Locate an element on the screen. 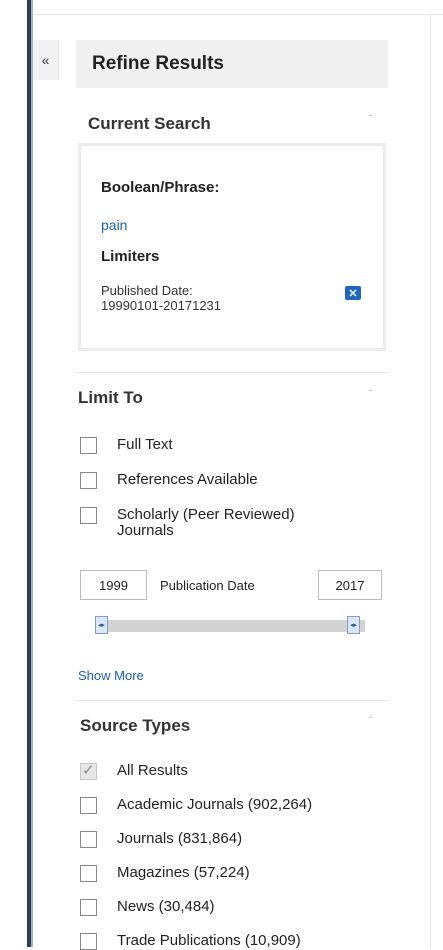 The image size is (443, 950). left-panel-border-highlight is located at coordinates (32, 473).